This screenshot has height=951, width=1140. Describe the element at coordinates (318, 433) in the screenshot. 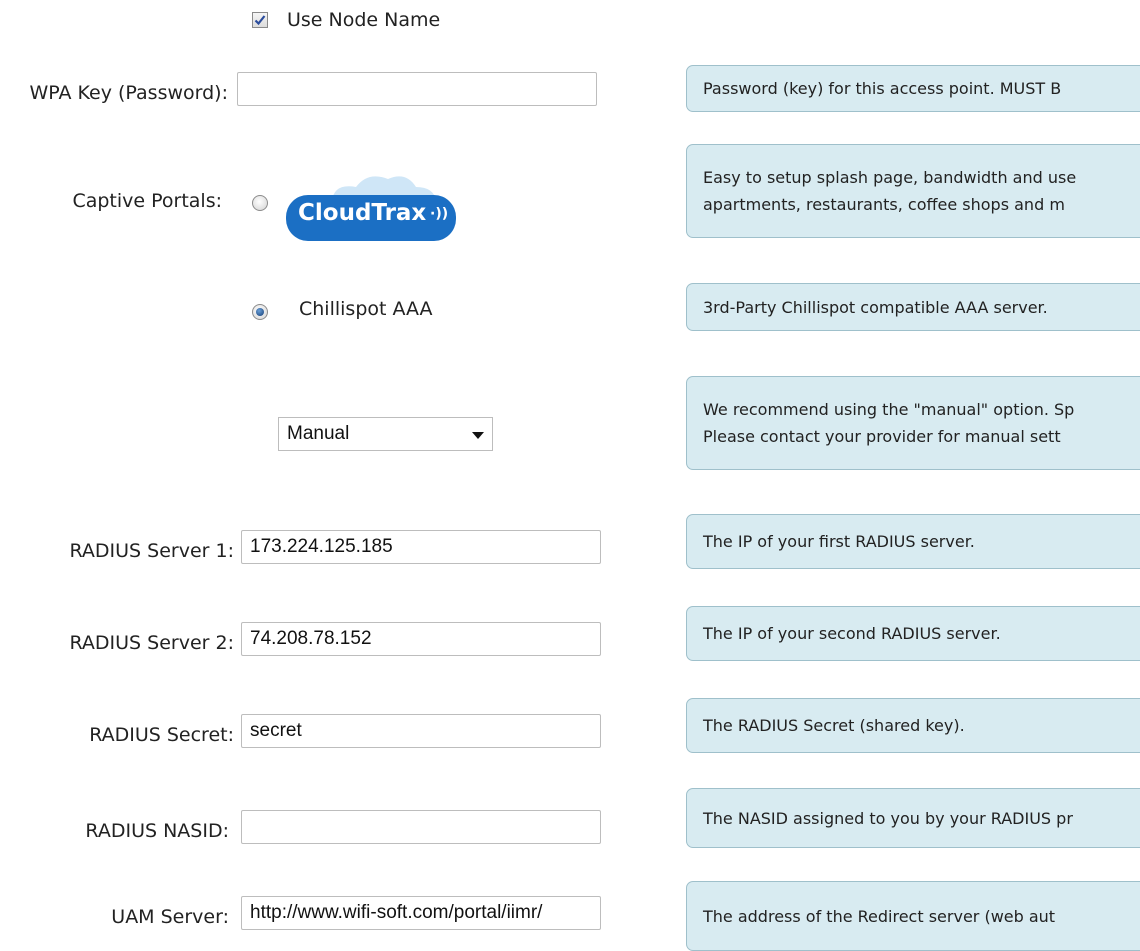

I see `mode-select-value: Manual` at that location.